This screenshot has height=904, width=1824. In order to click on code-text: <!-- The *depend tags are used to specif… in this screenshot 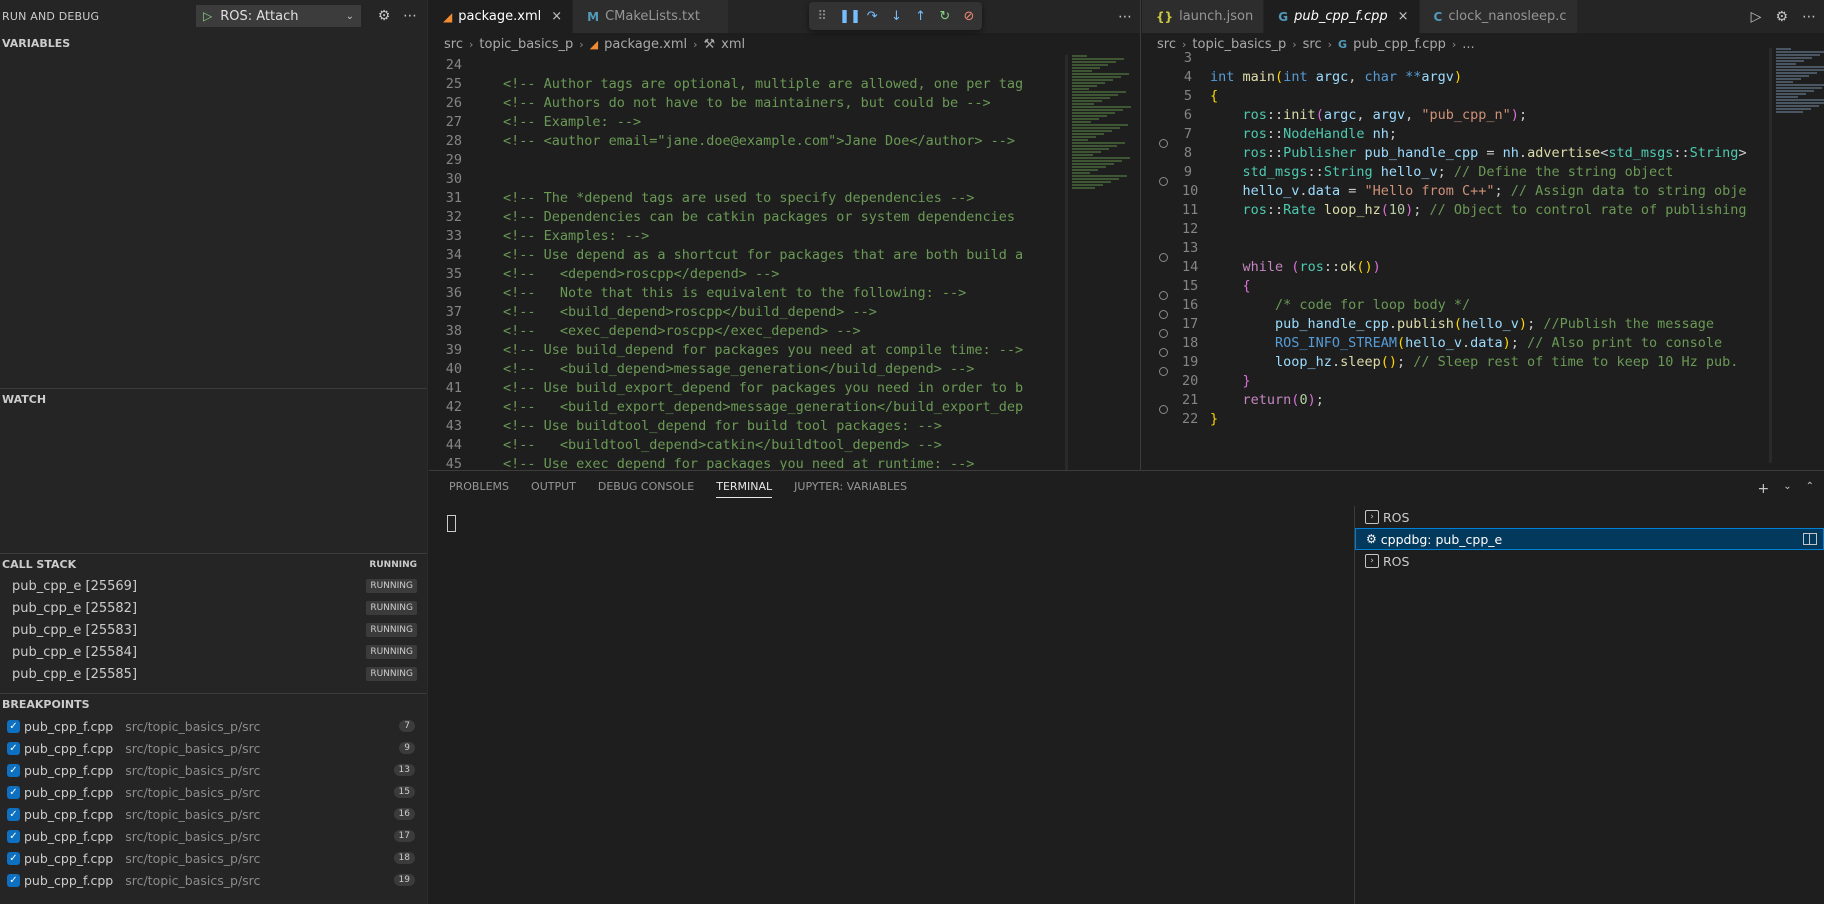, I will do `click(739, 197)`.